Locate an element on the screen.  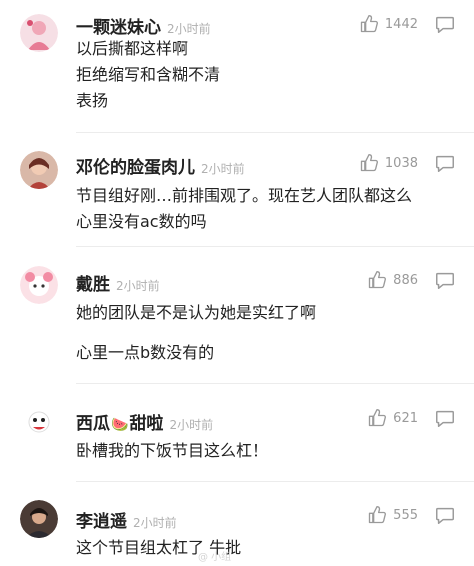
comment-text: 节目组好刚…前排围观了。现在艺人团队都这么 心里没有ac数的吗 is located at coordinates (244, 208).